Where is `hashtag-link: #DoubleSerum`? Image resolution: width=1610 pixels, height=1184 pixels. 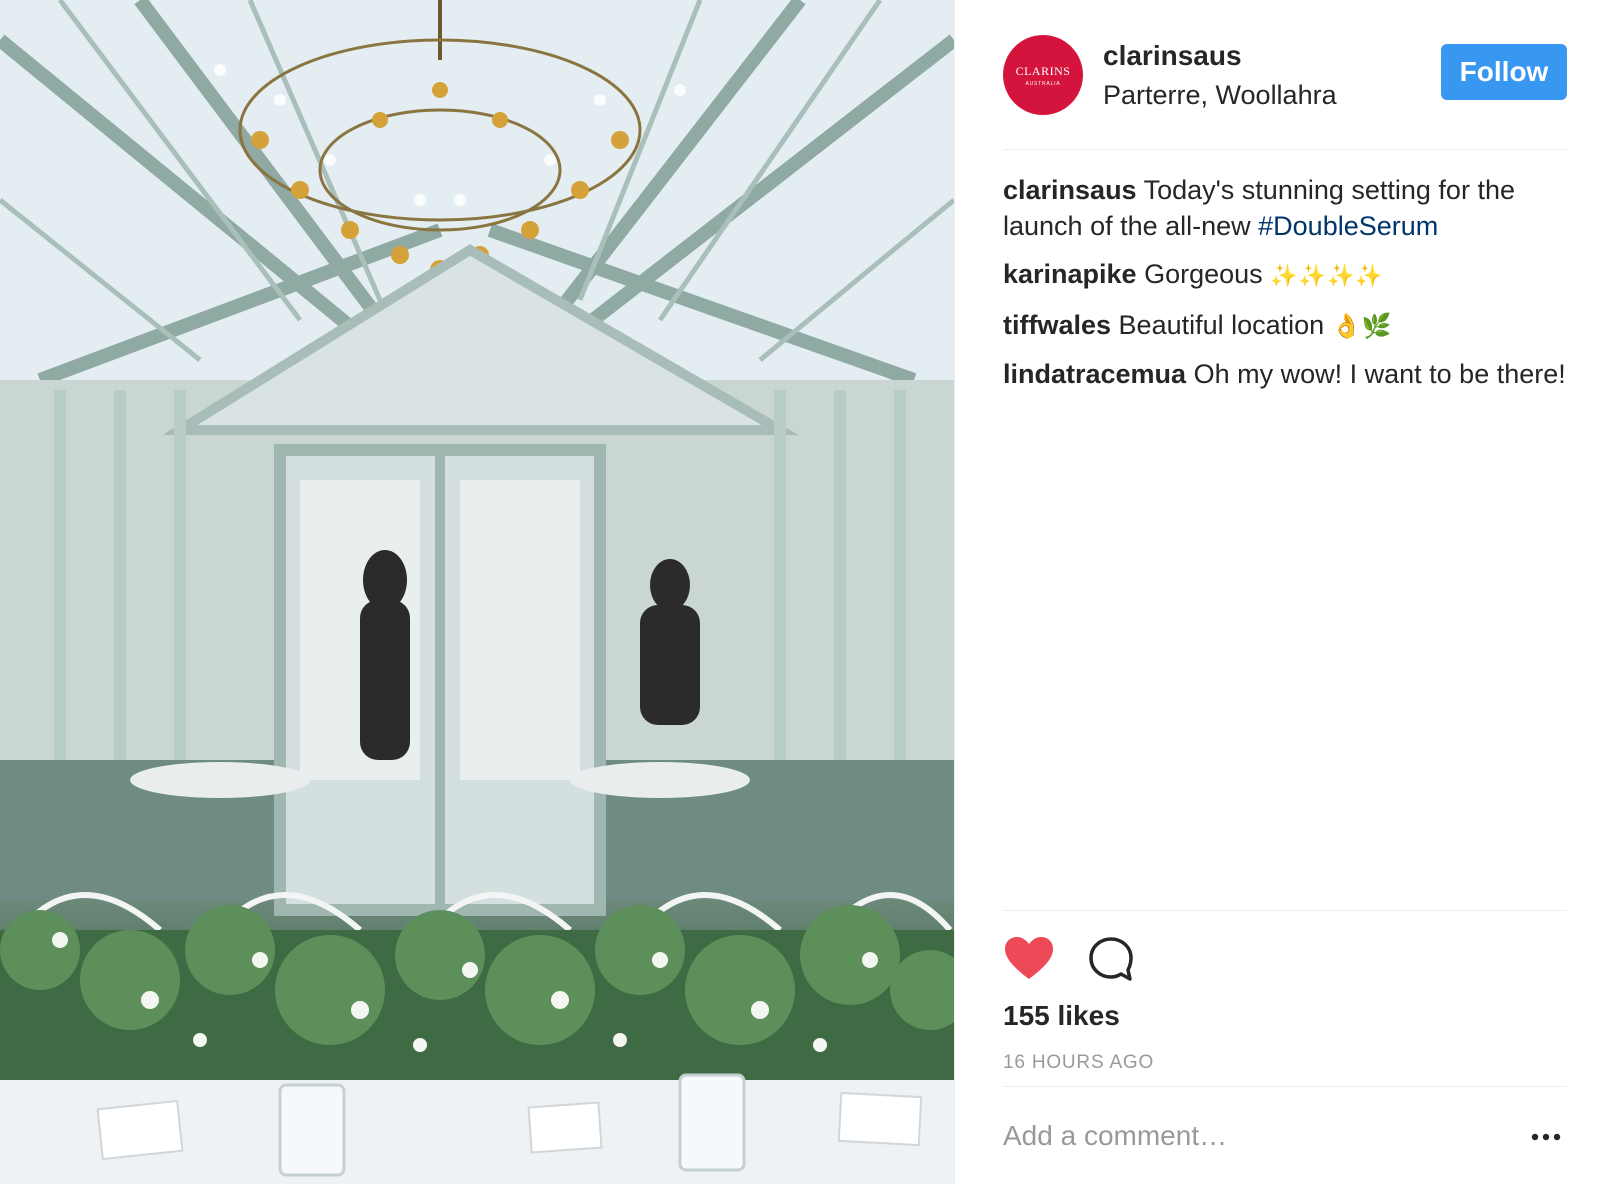 hashtag-link: #DoubleSerum is located at coordinates (1348, 226).